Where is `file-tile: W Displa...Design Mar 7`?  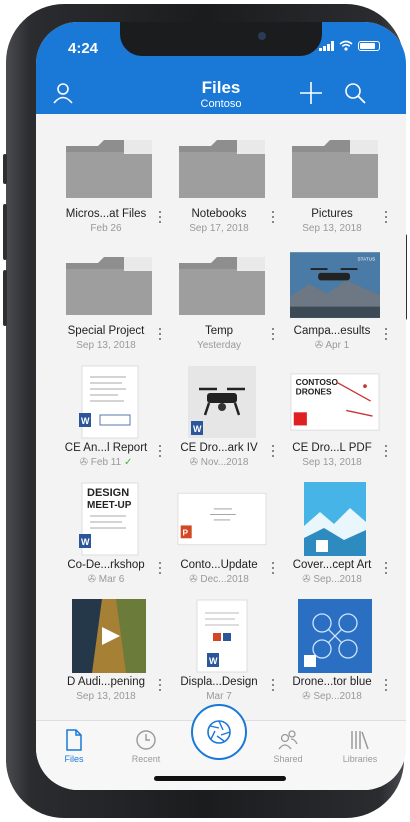
file-tile: W Displa...Design Mar 7 is located at coordinates (223, 652).